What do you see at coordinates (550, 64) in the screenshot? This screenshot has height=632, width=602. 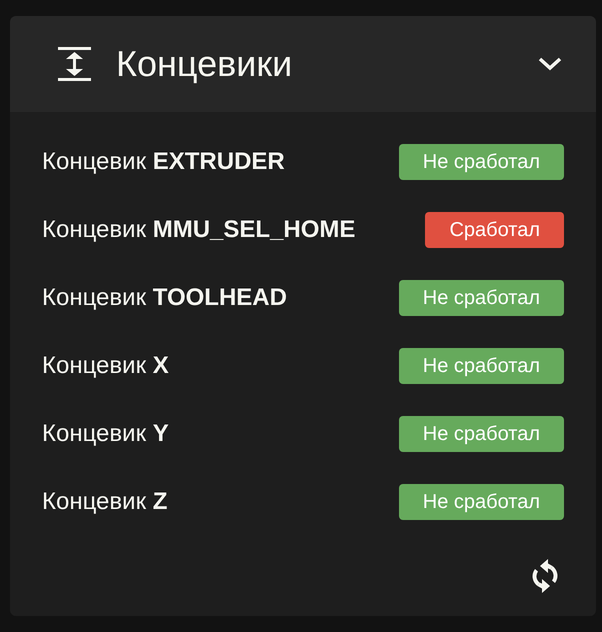 I see `chevron-icon` at bounding box center [550, 64].